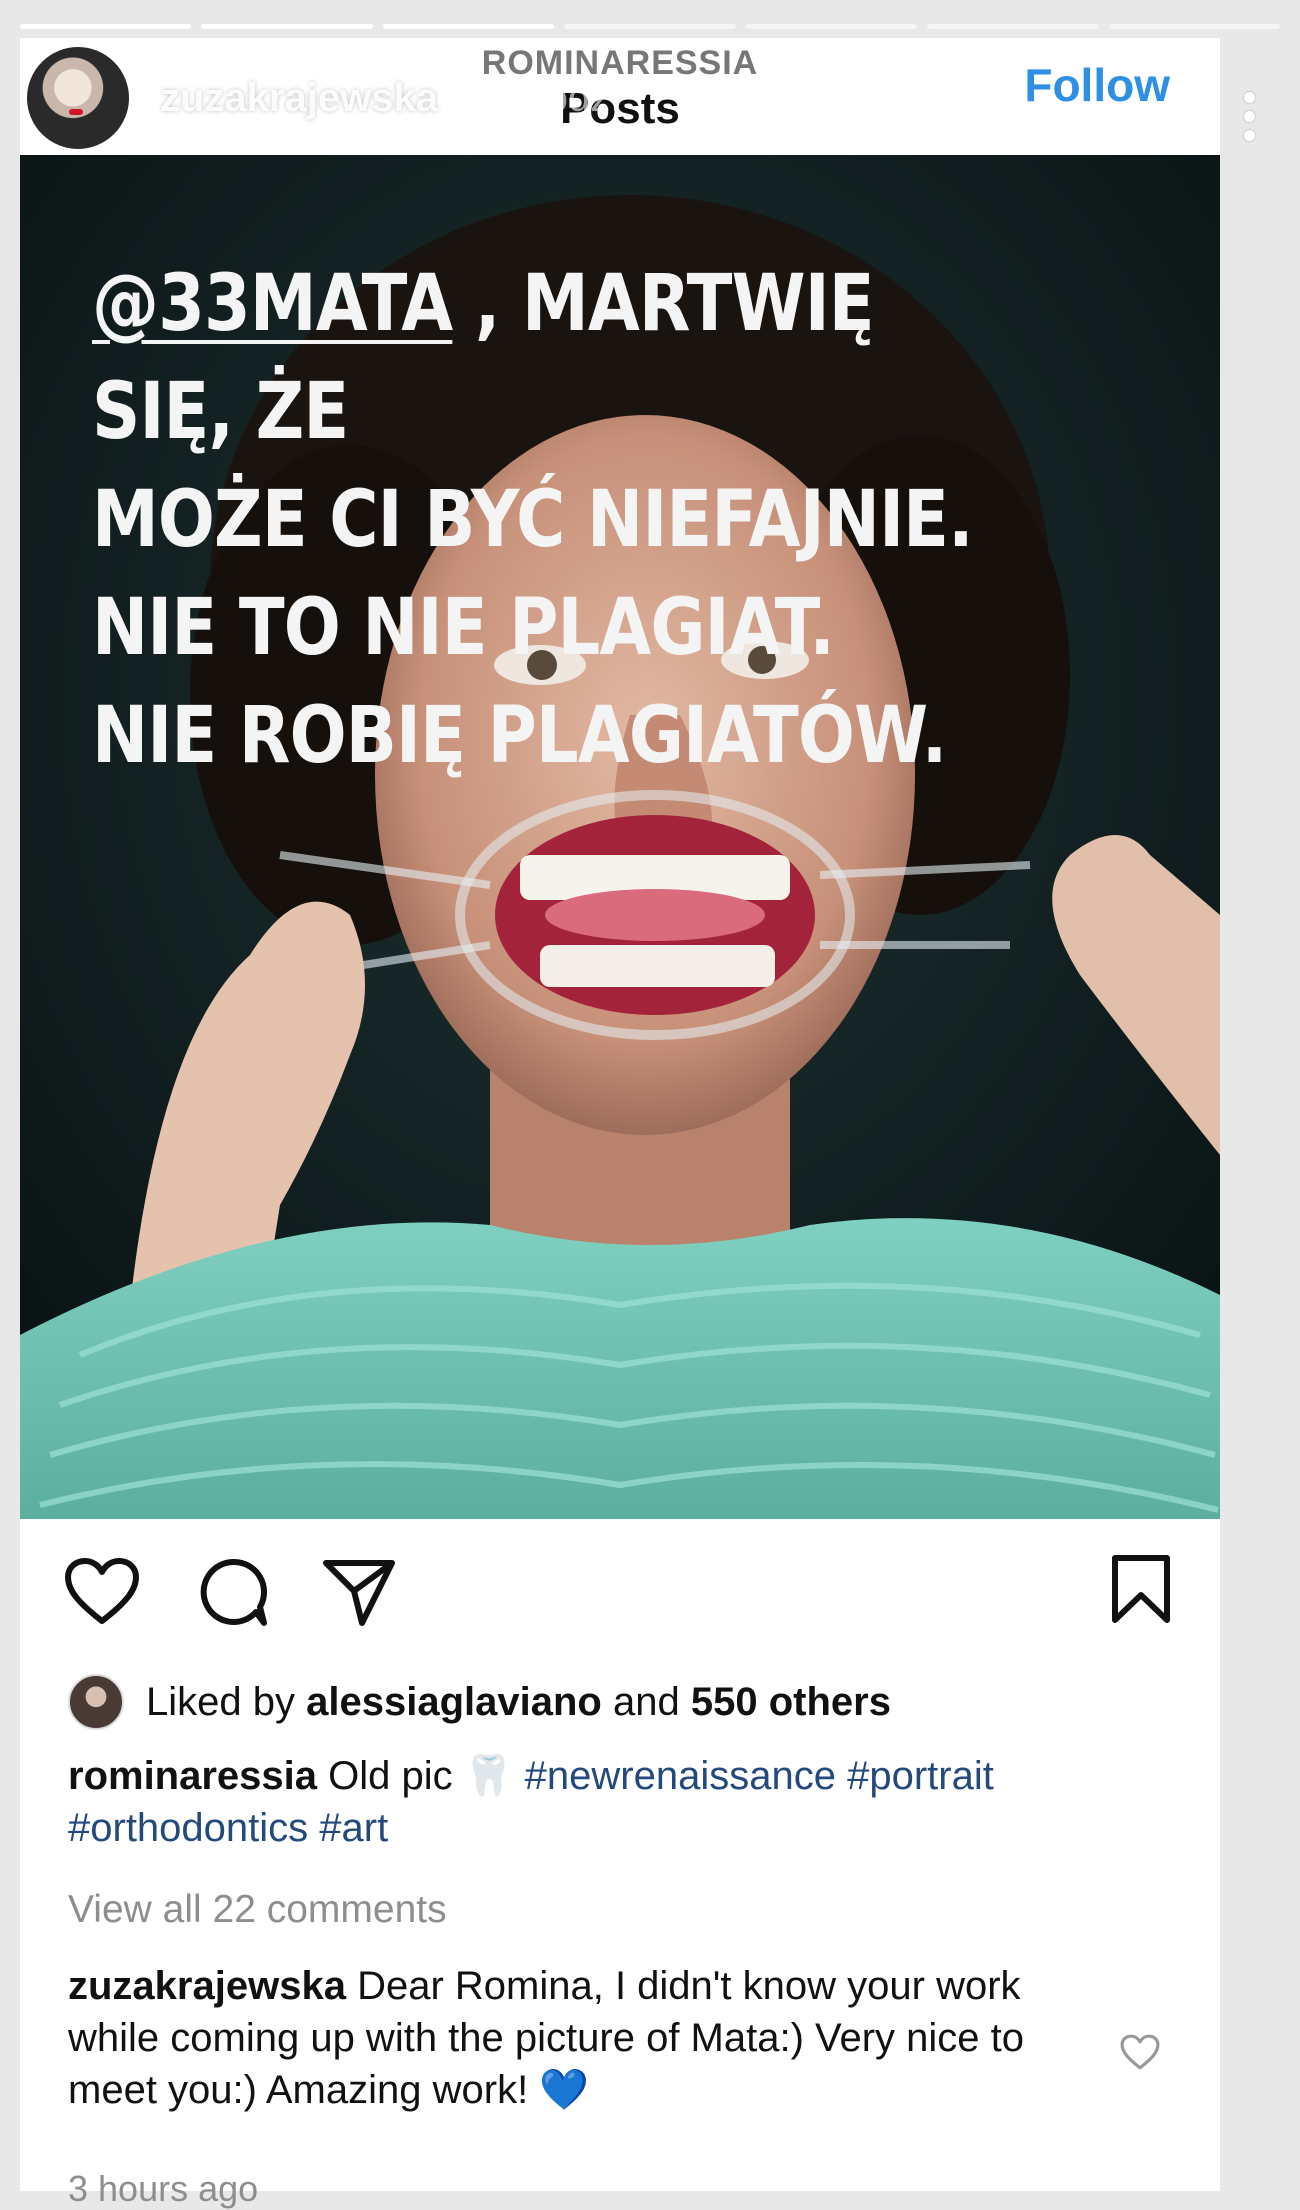  I want to click on likes-summary: Liked by alessiaglaviano and 550 others, so click(479, 1702).